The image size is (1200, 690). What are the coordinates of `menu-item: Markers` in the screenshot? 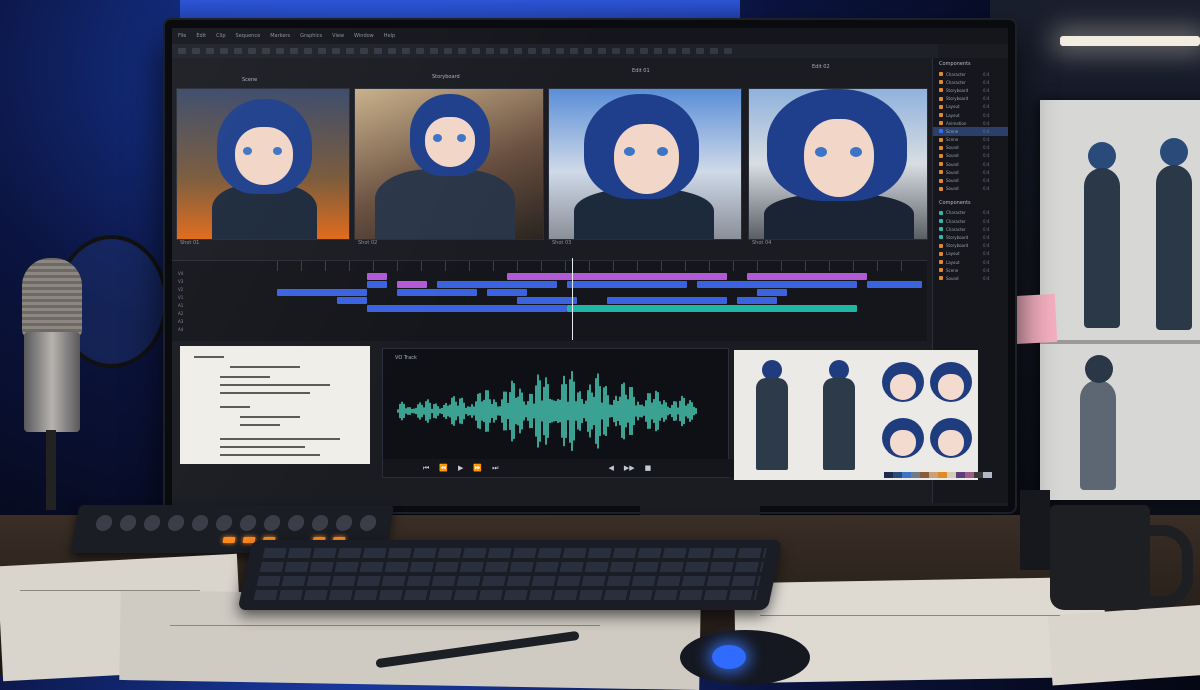 It's located at (280, 36).